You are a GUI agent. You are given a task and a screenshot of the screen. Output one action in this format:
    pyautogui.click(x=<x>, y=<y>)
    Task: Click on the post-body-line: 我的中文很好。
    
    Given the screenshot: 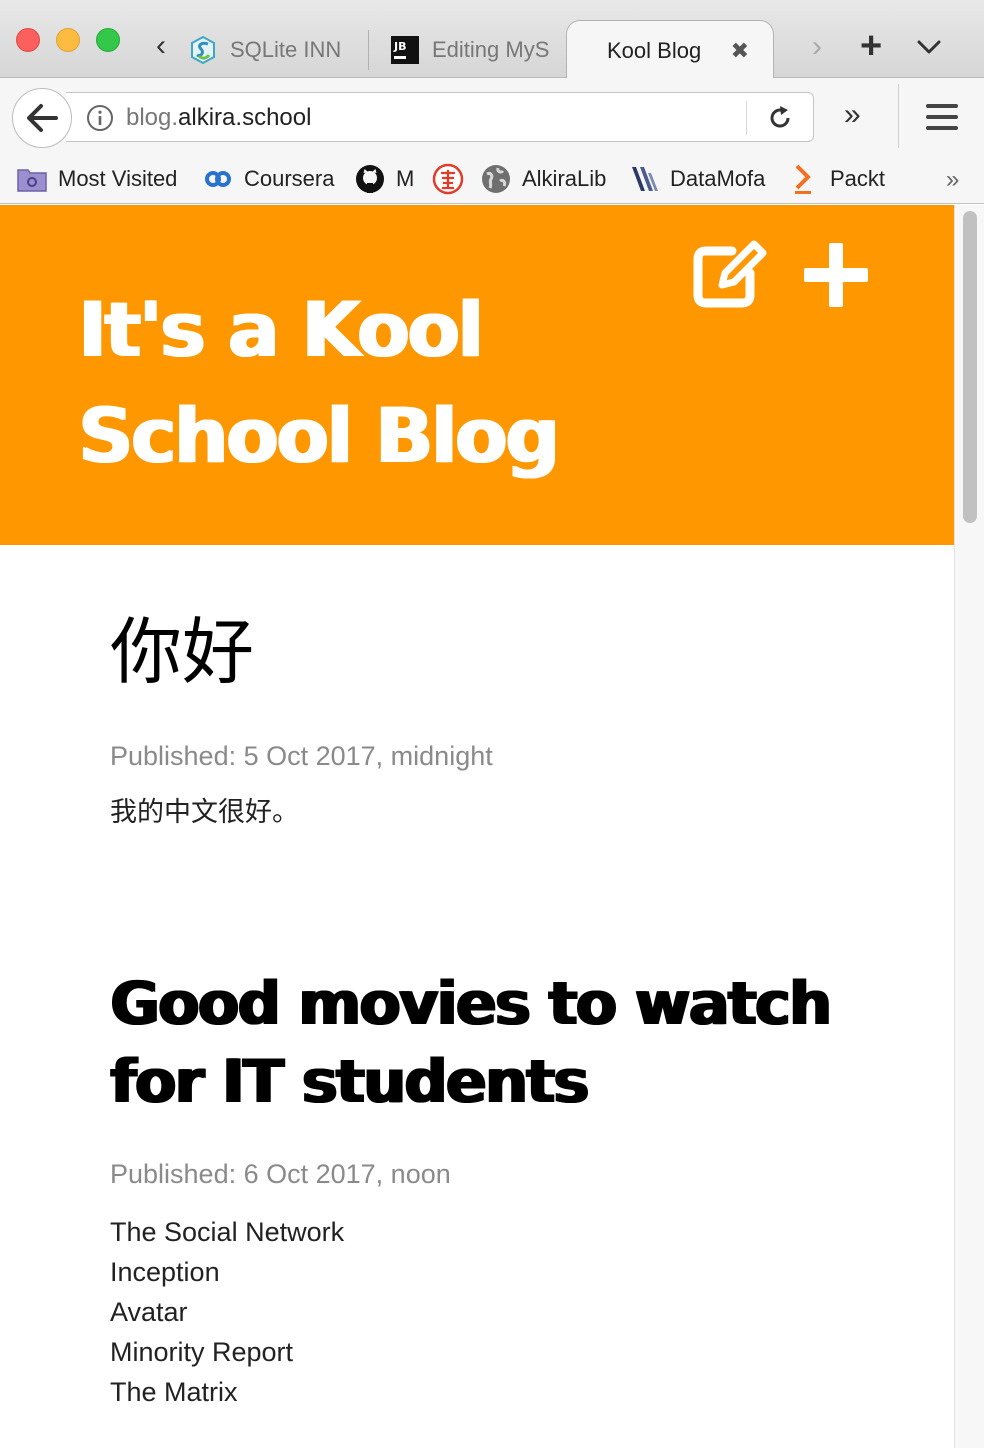 What is the action you would take?
    pyautogui.click(x=204, y=812)
    